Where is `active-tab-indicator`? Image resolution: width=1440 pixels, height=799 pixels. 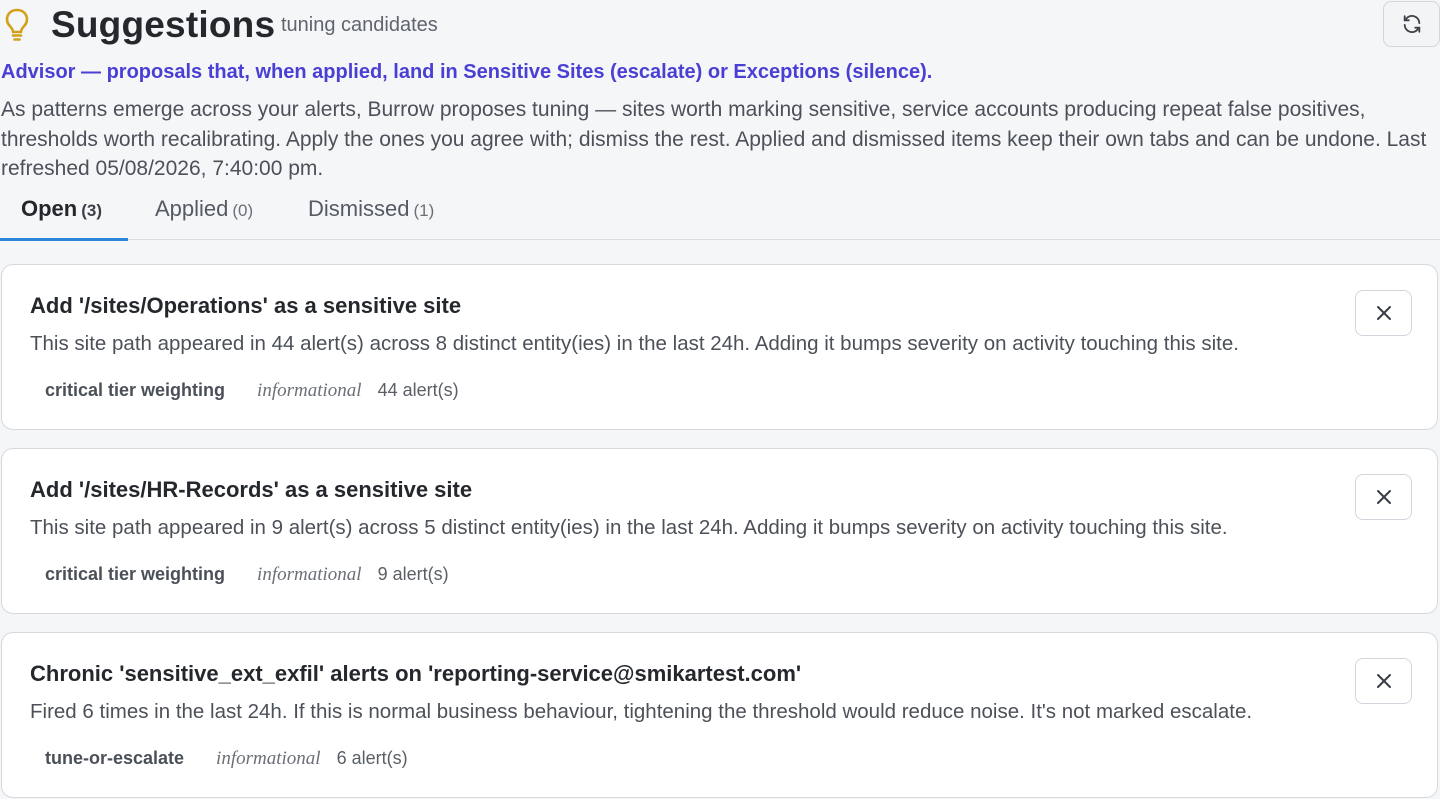
active-tab-indicator is located at coordinates (64, 239).